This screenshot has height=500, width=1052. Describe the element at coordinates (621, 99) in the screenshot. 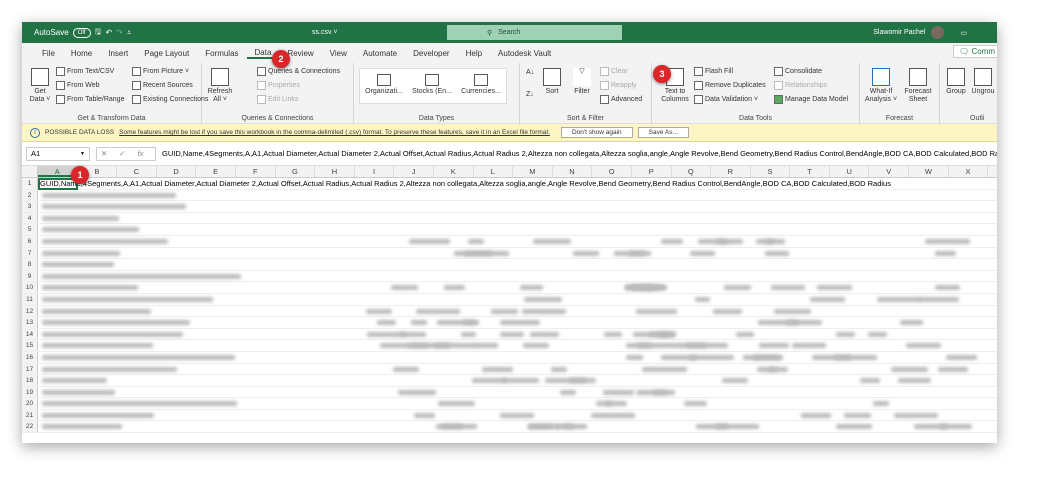

I see `advanced-filter-button: Advanced` at that location.